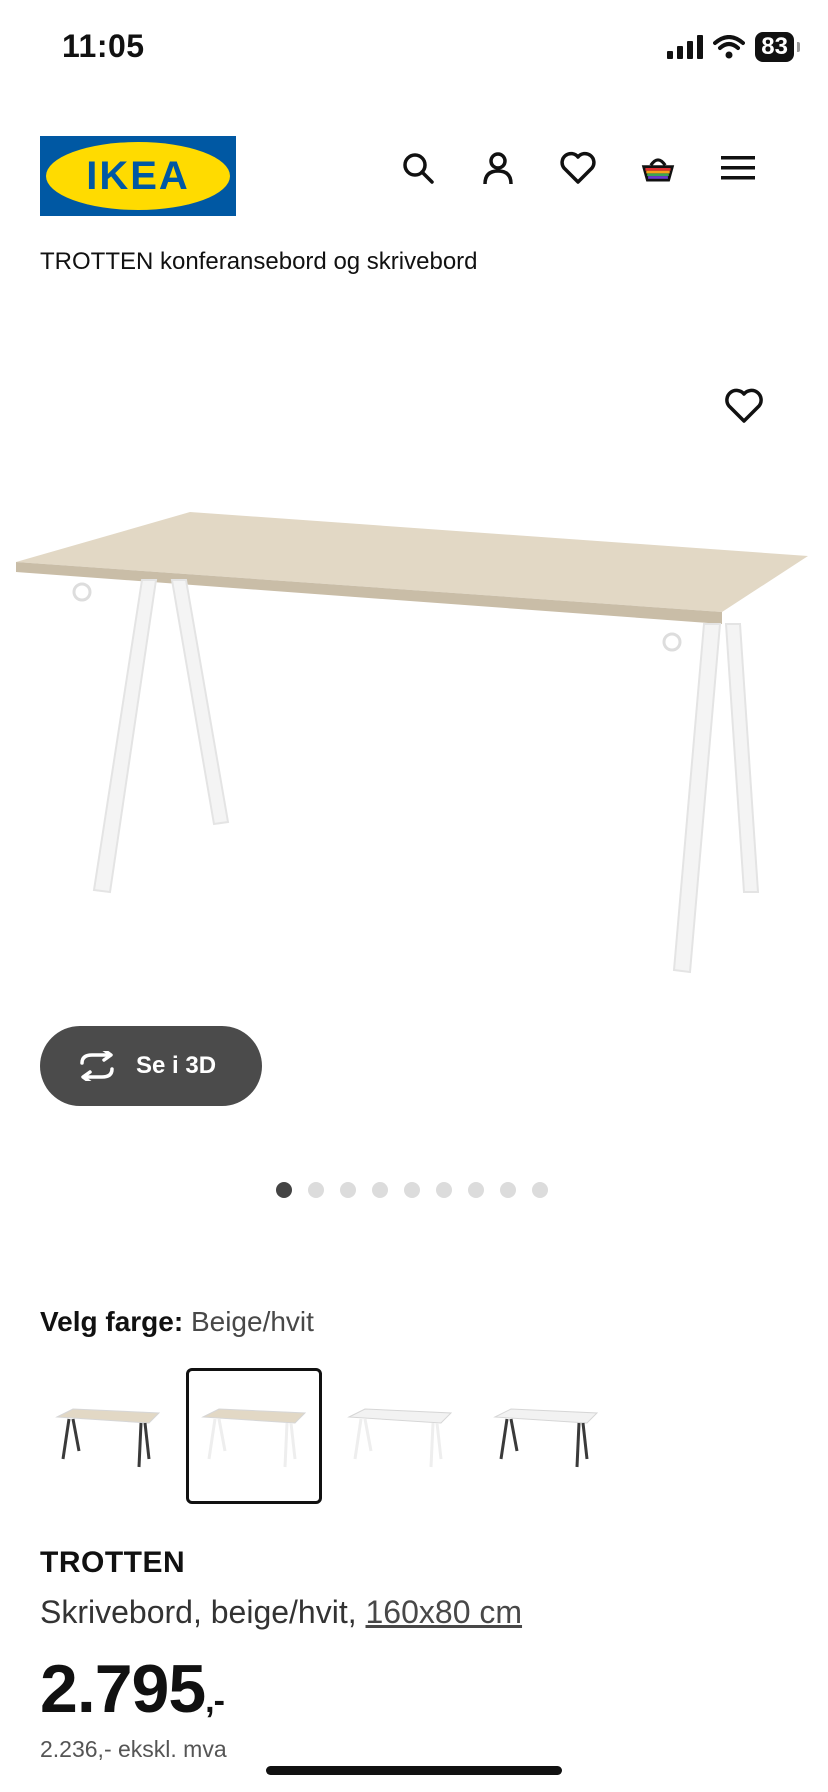  Describe the element at coordinates (97, 1066) in the screenshot. I see `rotate-3d-icon` at that location.